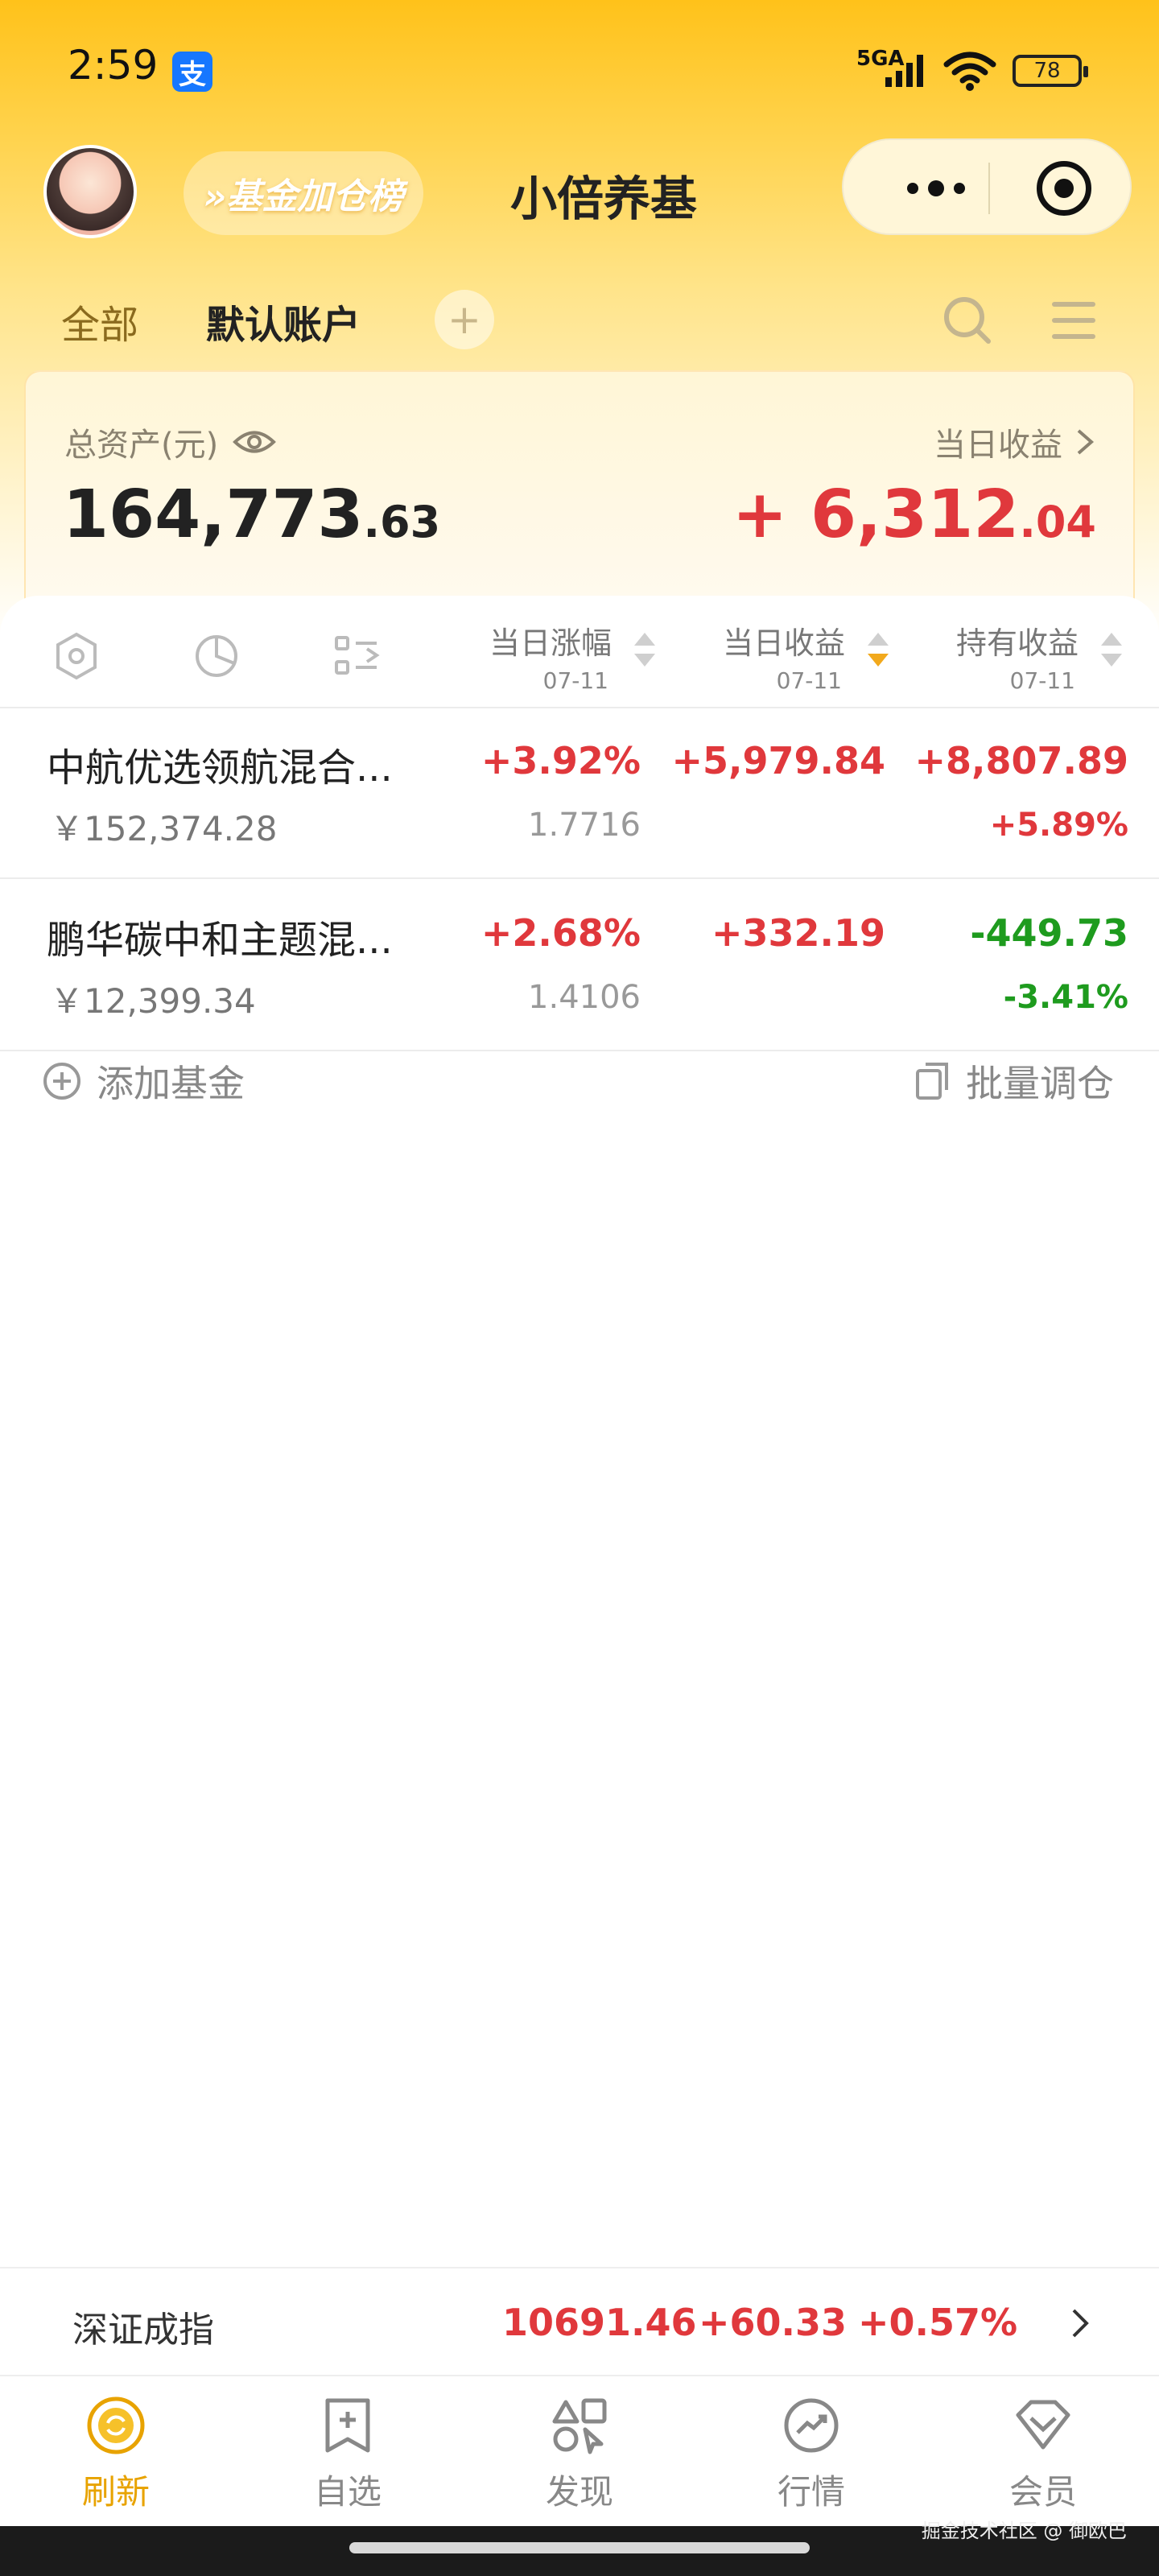 The image size is (1159, 2576). I want to click on nav-discover: 发现, so click(579, 2454).